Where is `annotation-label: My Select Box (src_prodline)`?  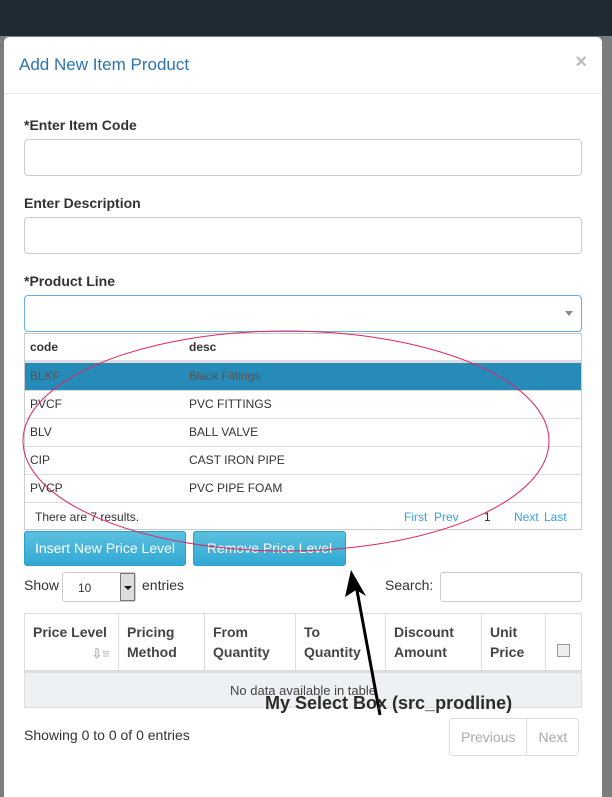
annotation-label: My Select Box (src_prodline) is located at coordinates (389, 703).